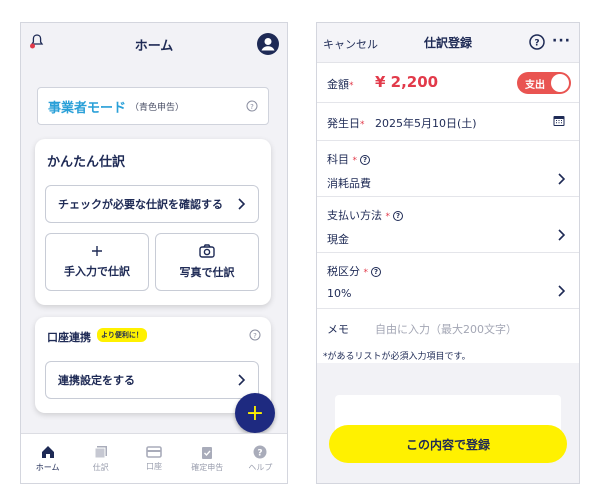 The image size is (600, 500). Describe the element at coordinates (561, 41) in the screenshot. I see `more-options-icon: ···` at that location.